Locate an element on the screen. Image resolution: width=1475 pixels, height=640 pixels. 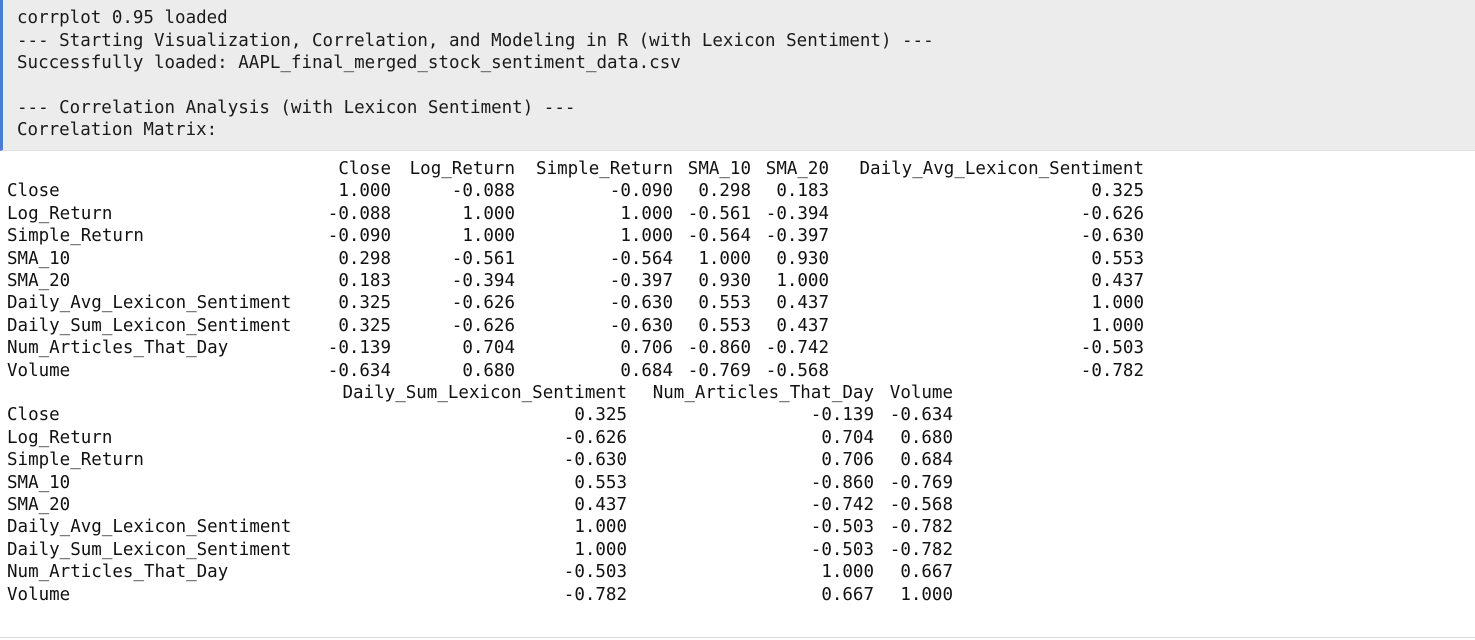
message-line: corrplot 0.95 loaded is located at coordinates (122, 18).